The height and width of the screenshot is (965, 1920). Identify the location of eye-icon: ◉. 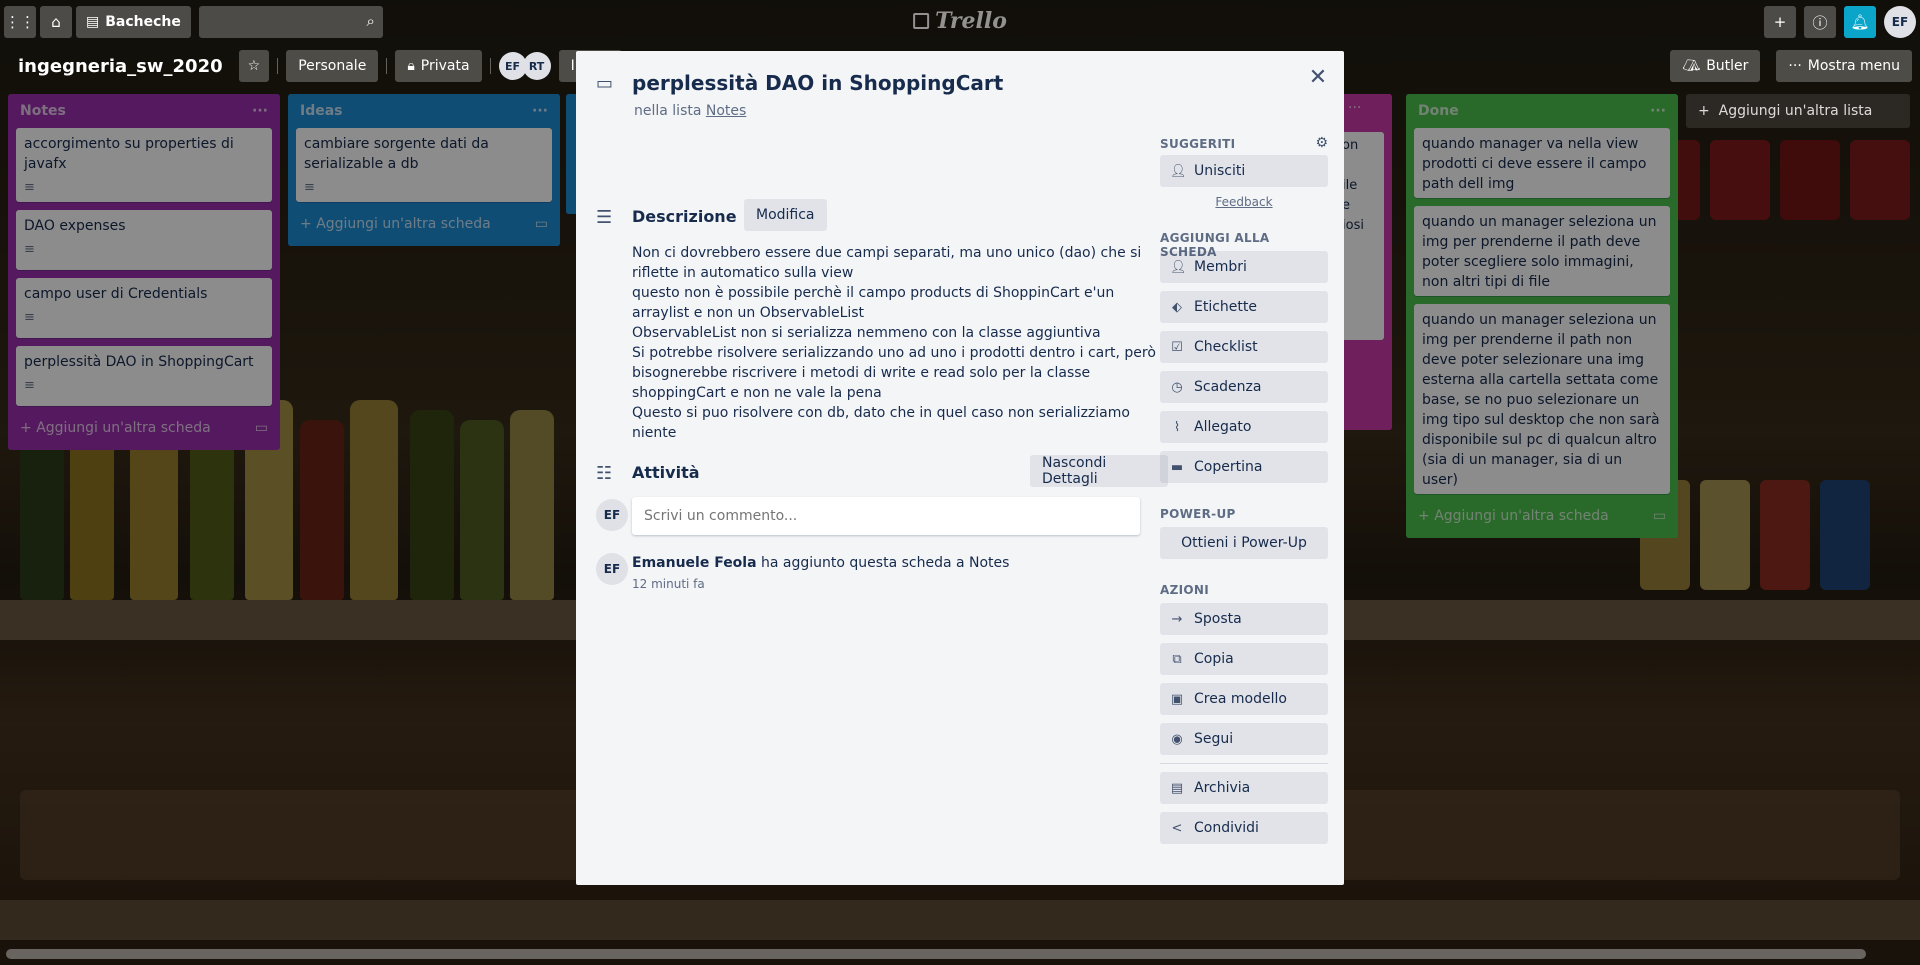
(1177, 739).